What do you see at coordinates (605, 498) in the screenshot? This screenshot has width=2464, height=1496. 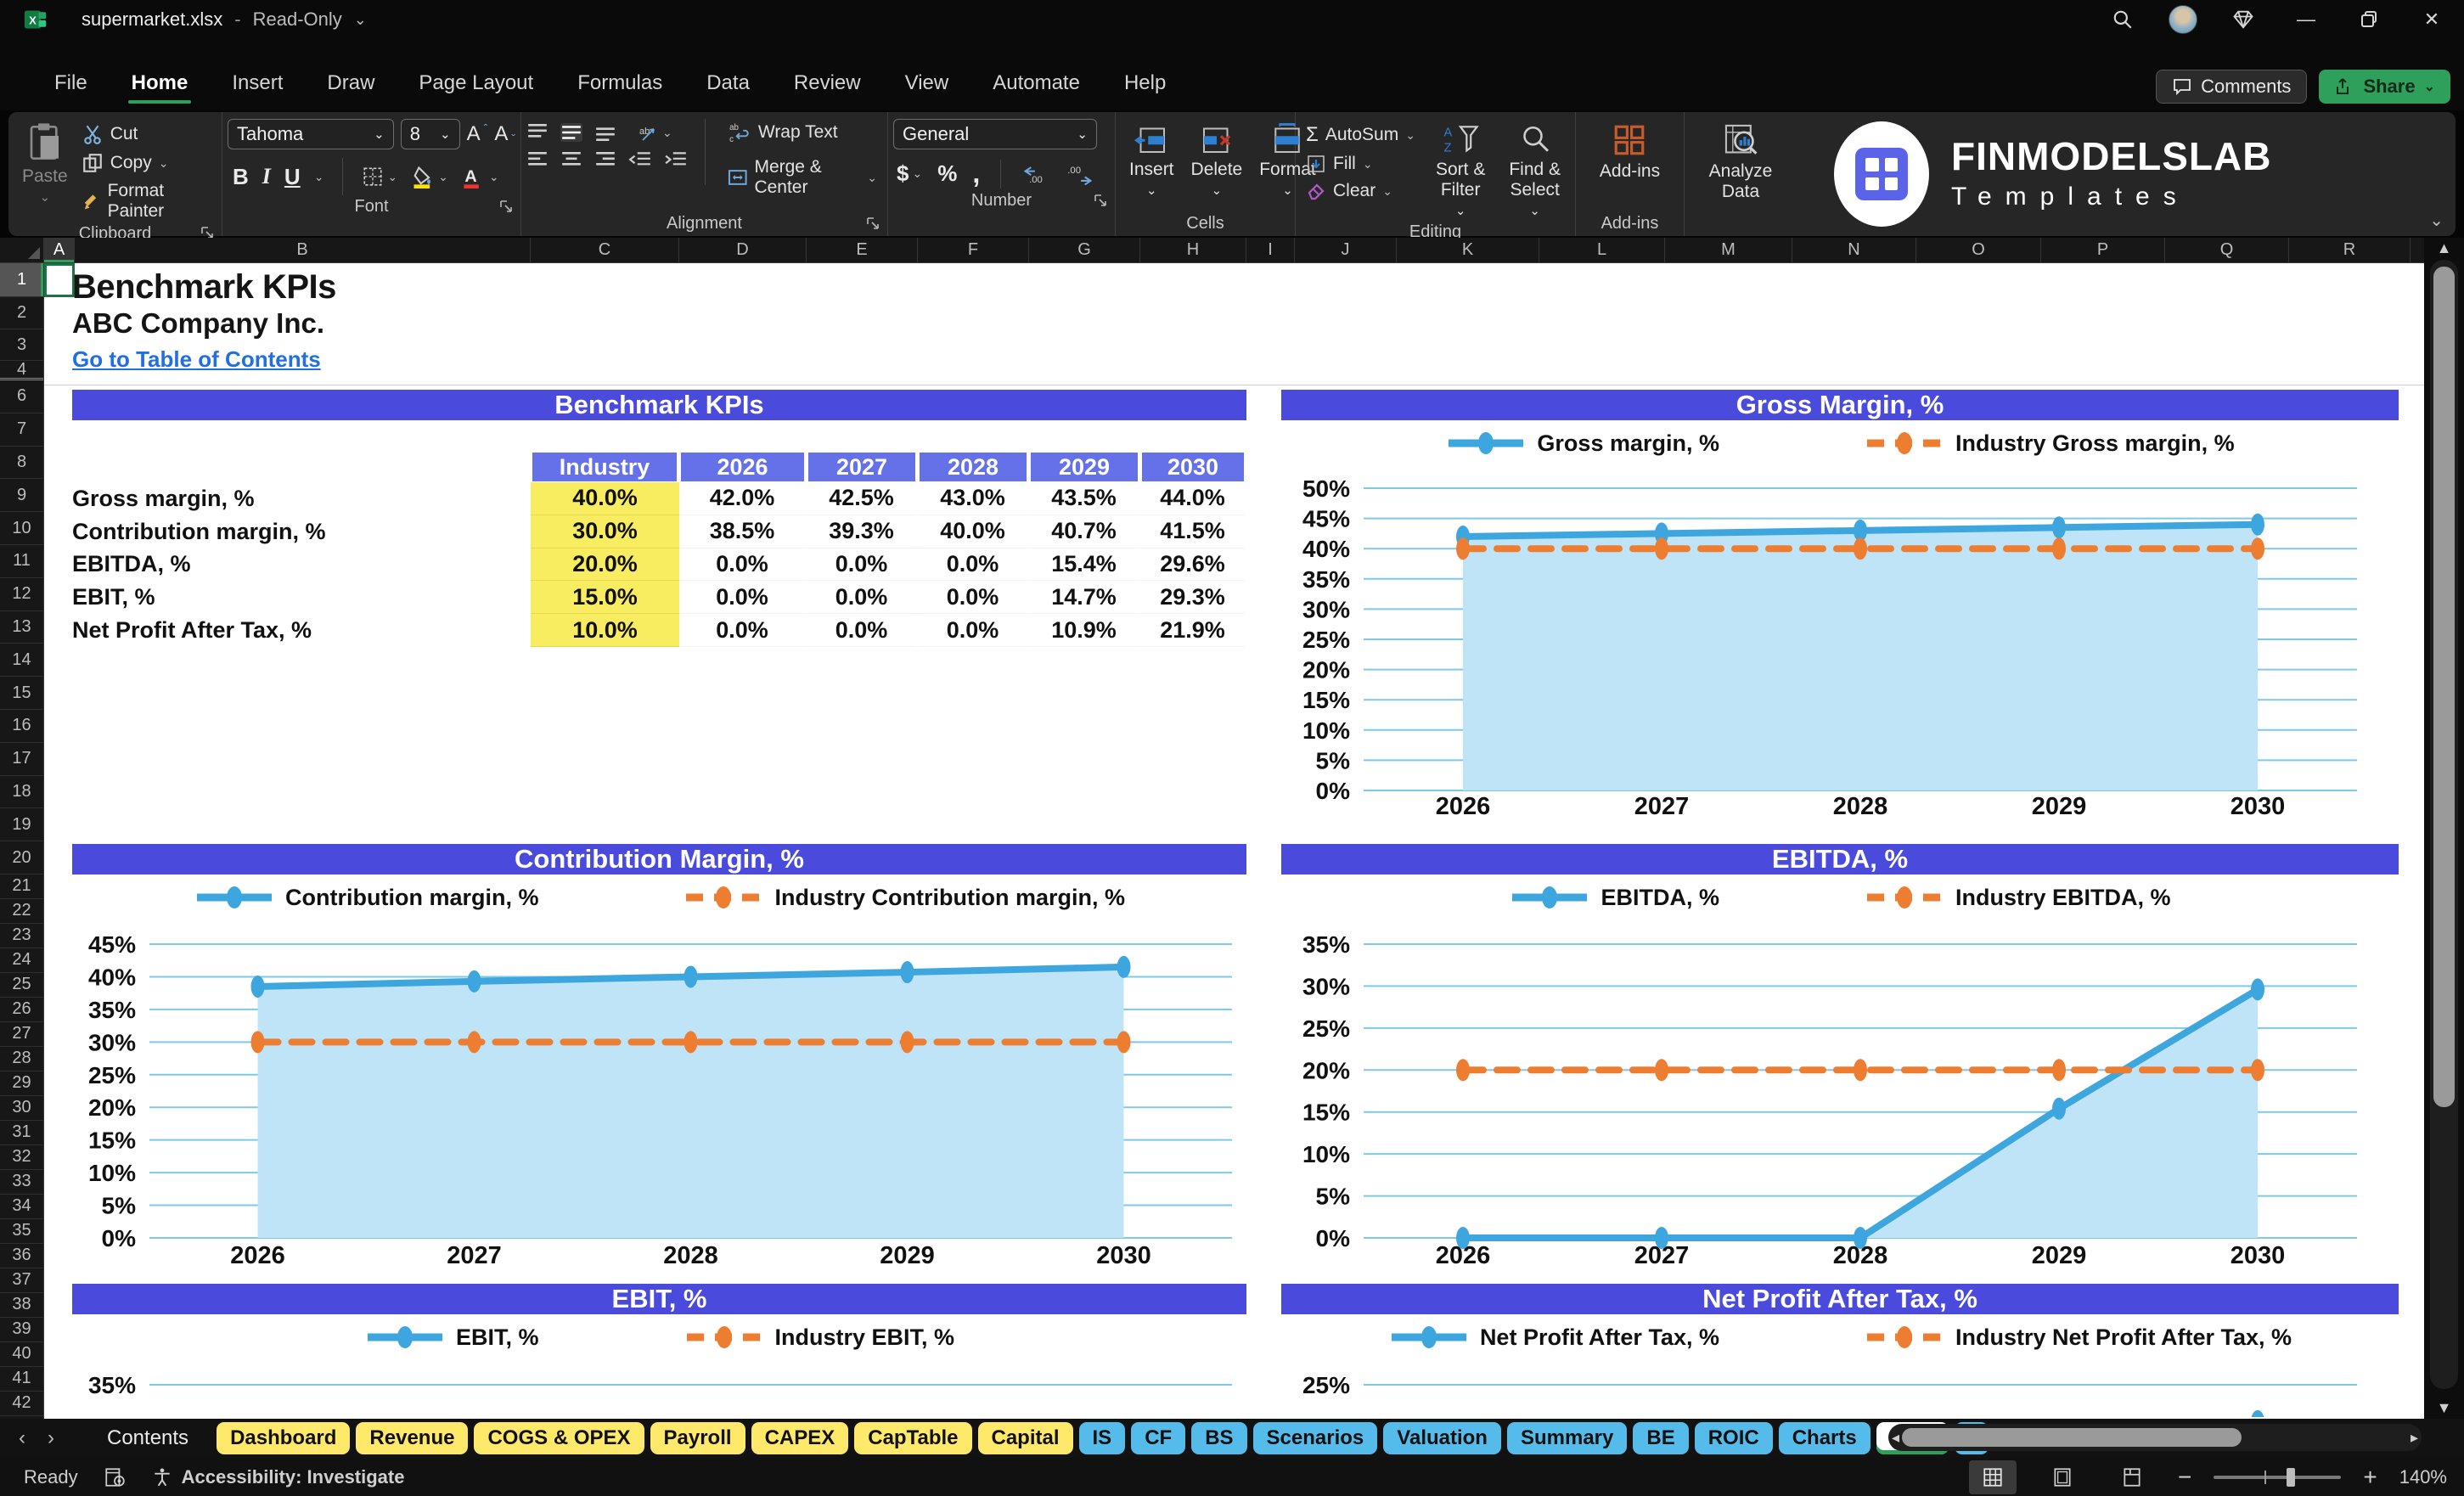 I see `kpi-industry-cell: 40.0%` at bounding box center [605, 498].